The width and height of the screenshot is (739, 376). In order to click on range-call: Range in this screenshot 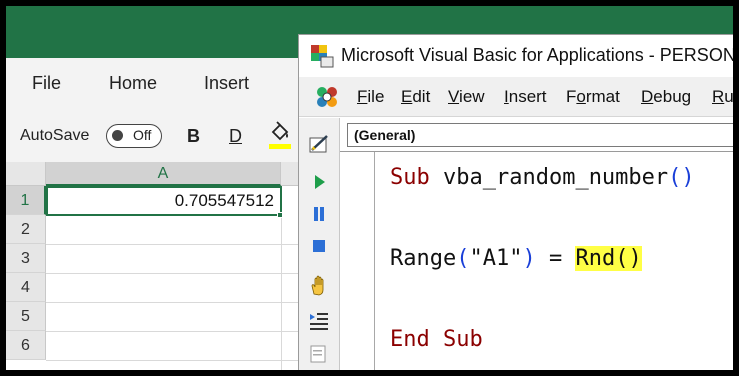, I will do `click(423, 258)`.